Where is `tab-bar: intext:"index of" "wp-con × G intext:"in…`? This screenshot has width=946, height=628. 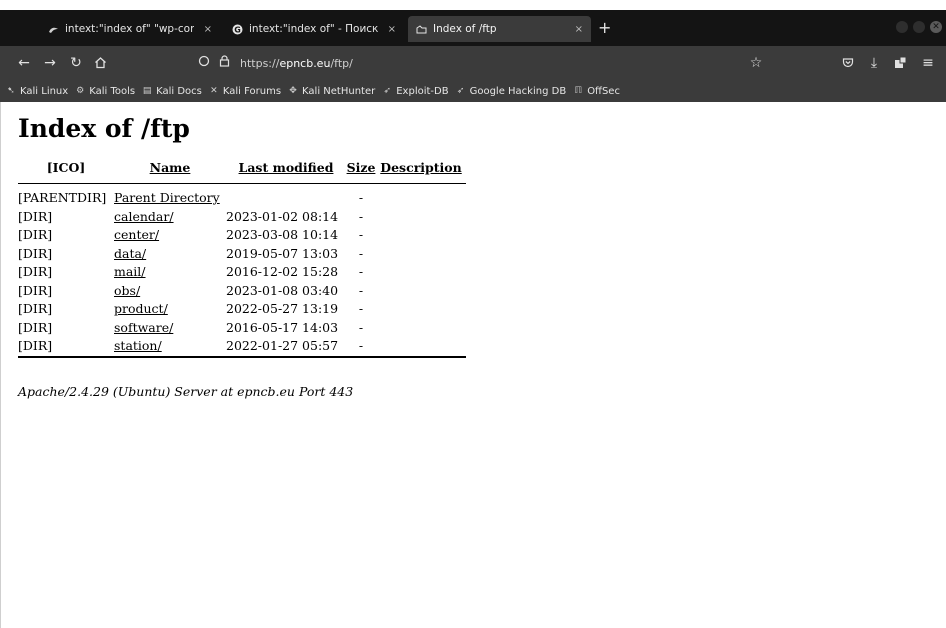
tab-bar: intext:"index of" "wp-con × G intext:"in… is located at coordinates (473, 23).